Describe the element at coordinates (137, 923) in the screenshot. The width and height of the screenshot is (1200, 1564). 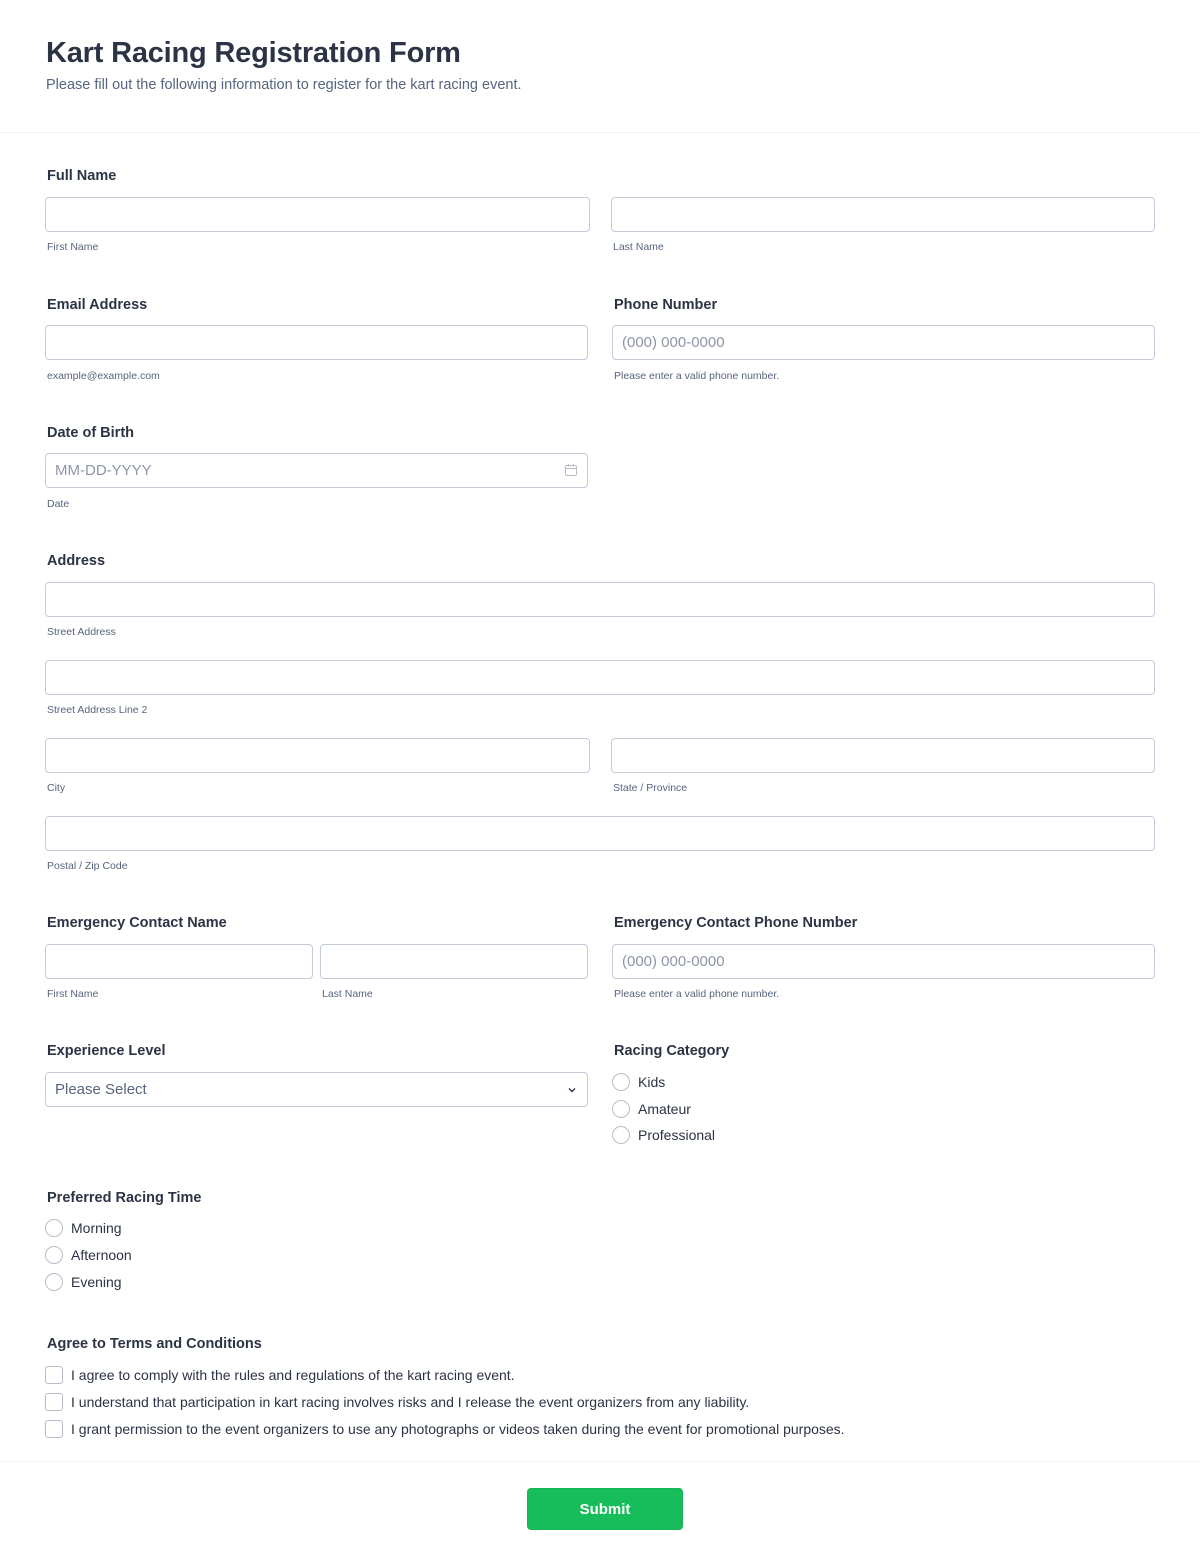
I see `emergency-name-label: Emergency Contact Name` at that location.